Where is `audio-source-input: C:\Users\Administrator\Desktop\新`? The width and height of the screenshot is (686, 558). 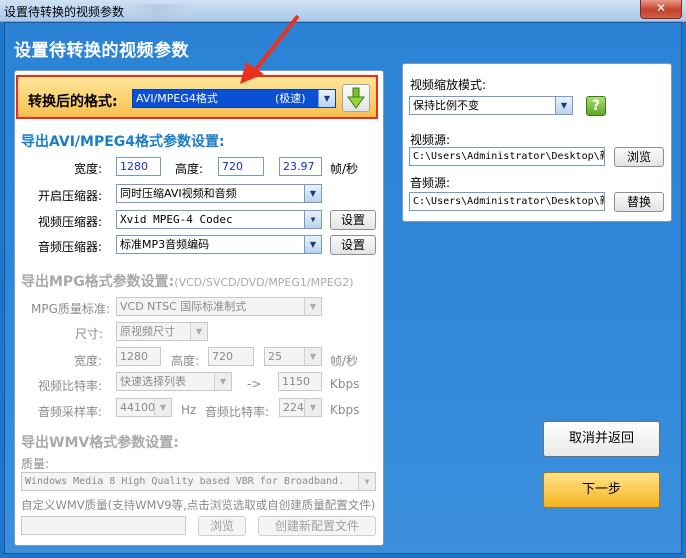
audio-source-input: C:\Users\Administrator\Desktop\新 is located at coordinates (507, 201).